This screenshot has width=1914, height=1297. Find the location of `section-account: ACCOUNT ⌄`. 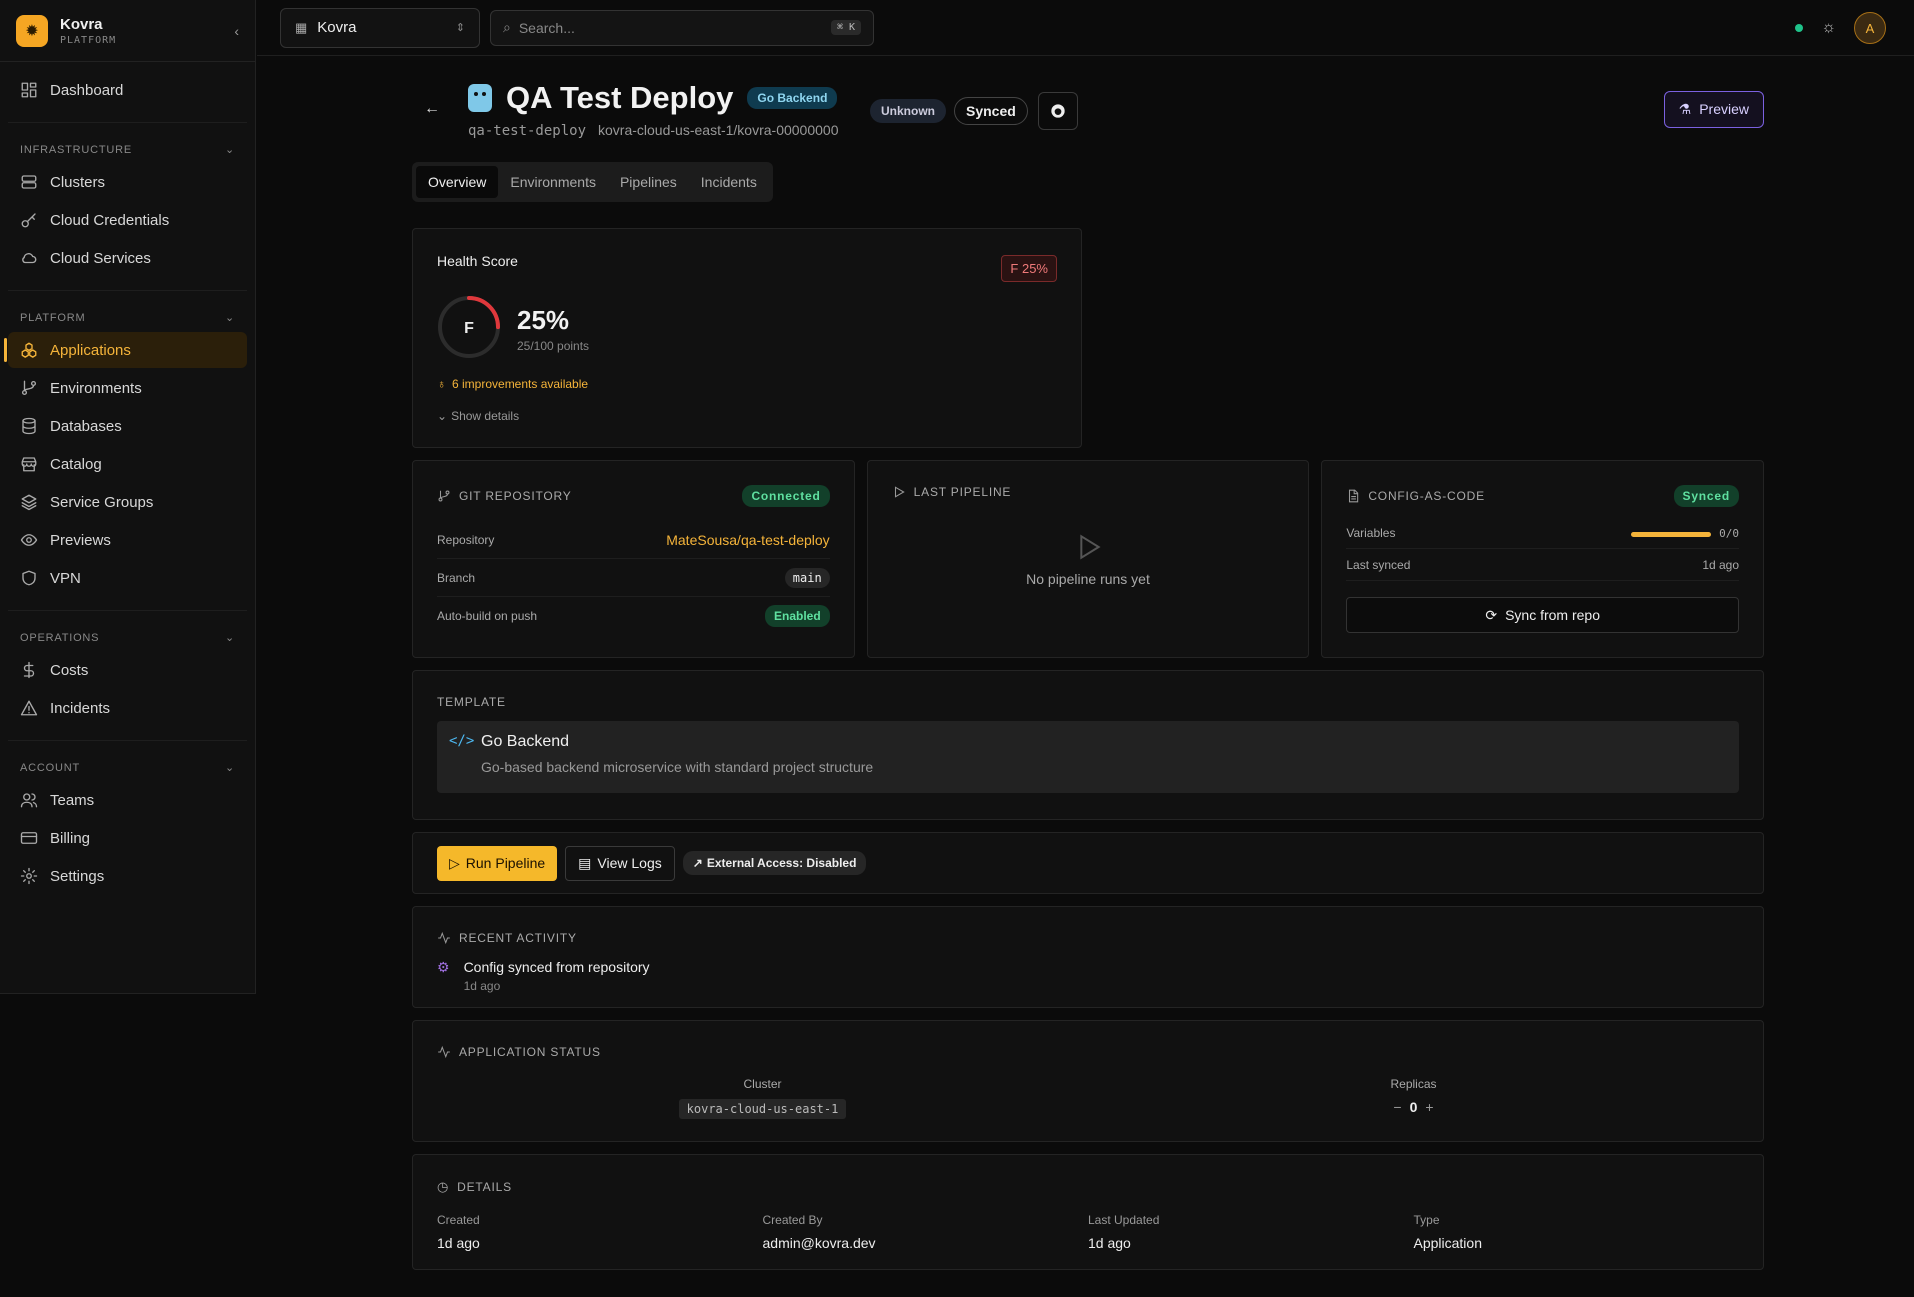

section-account: ACCOUNT ⌄ is located at coordinates (127, 759).